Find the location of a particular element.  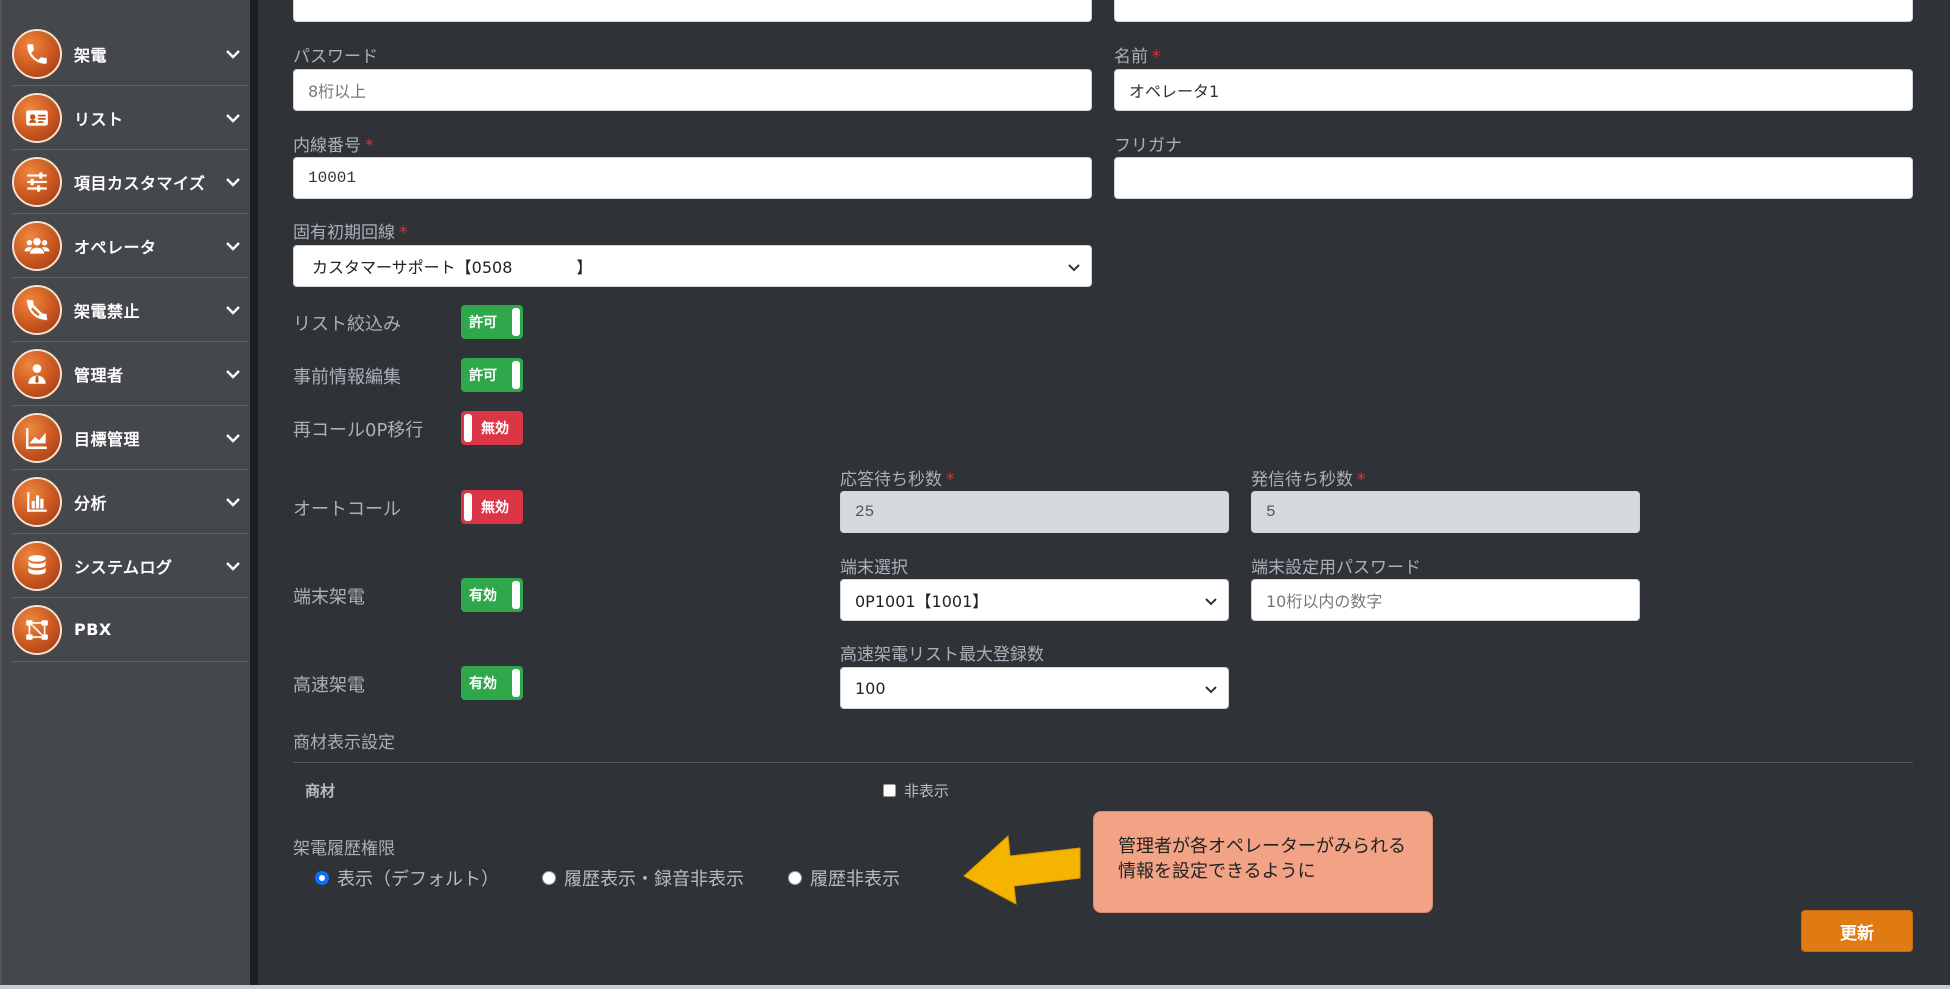

annotation-callout: 管理者が各オペレーターがみられる情報を設定できるように is located at coordinates (1263, 862).